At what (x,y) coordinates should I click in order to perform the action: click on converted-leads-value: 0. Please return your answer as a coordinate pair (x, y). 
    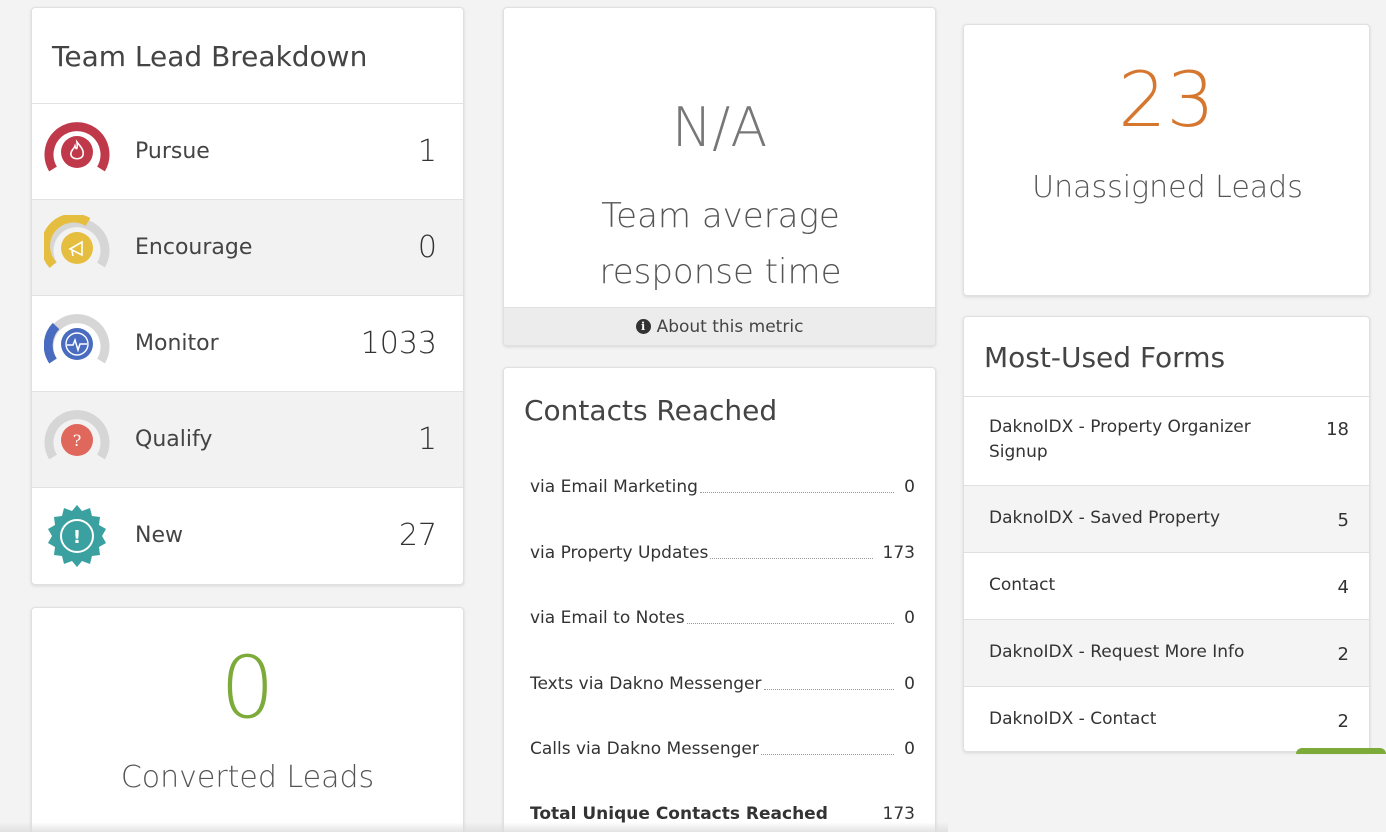
    Looking at the image, I should click on (247, 688).